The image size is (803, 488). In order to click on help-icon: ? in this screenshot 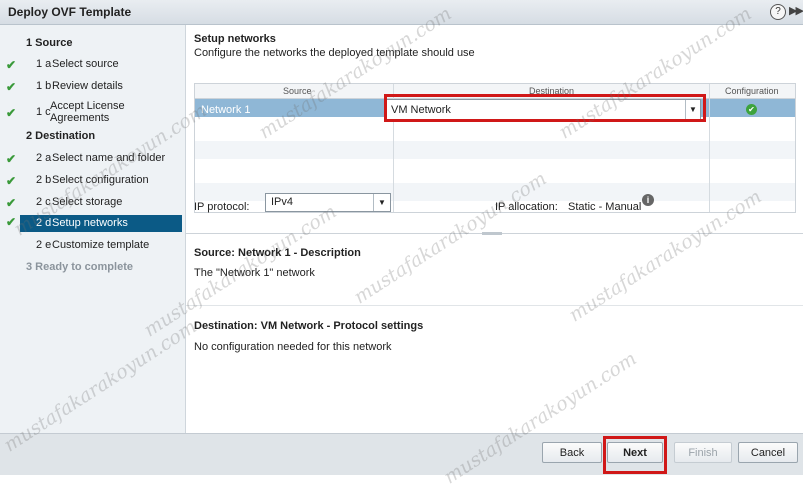, I will do `click(778, 12)`.